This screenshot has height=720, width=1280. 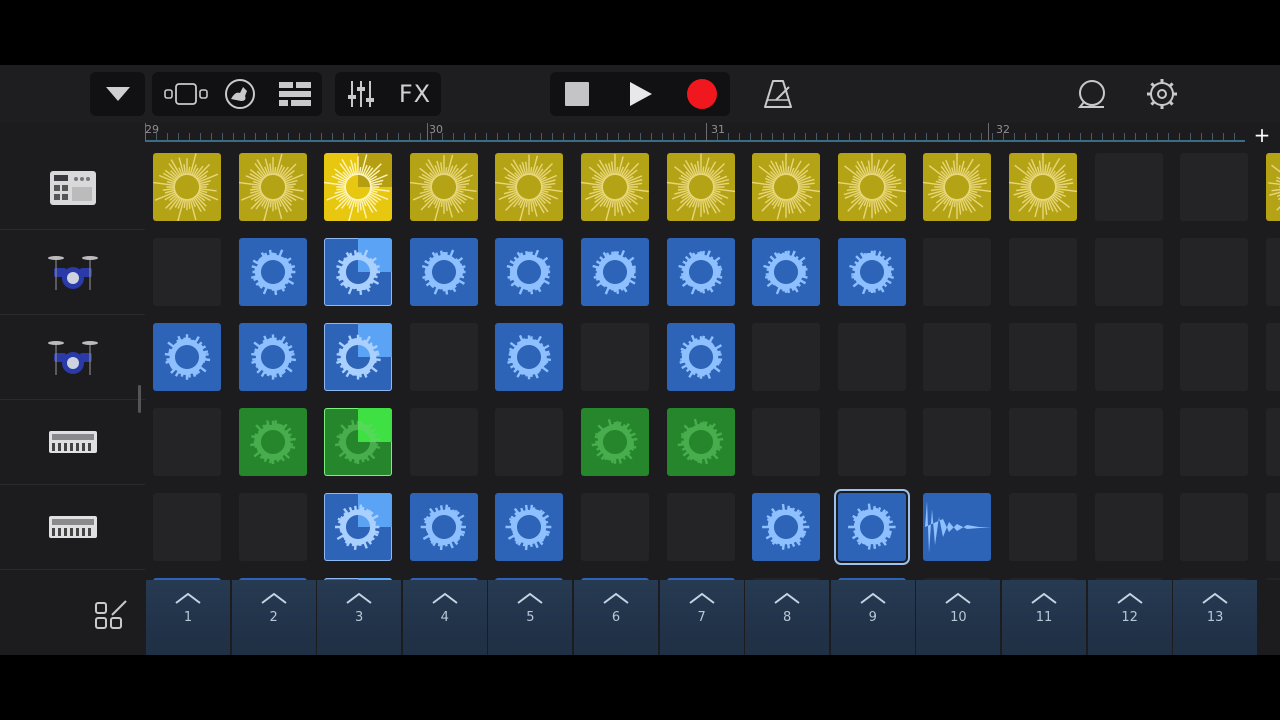 I want to click on record-button, so click(x=702, y=94).